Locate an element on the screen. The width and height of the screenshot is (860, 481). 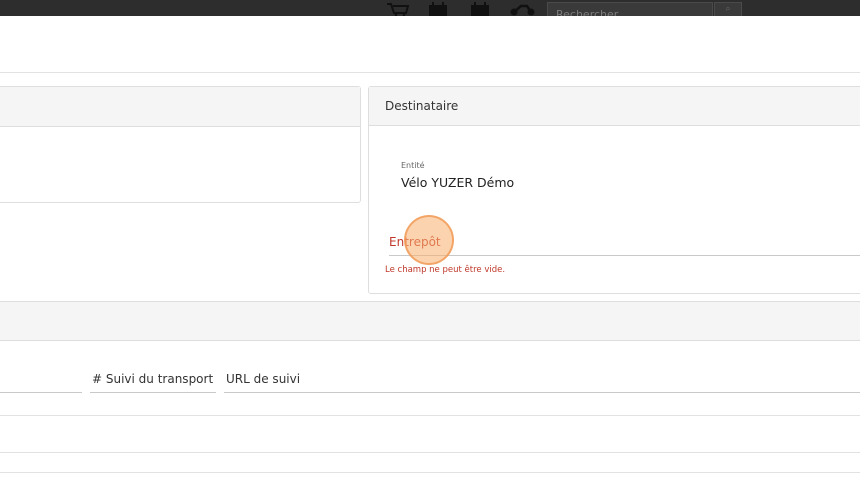
prev-field is located at coordinates (41, 380).